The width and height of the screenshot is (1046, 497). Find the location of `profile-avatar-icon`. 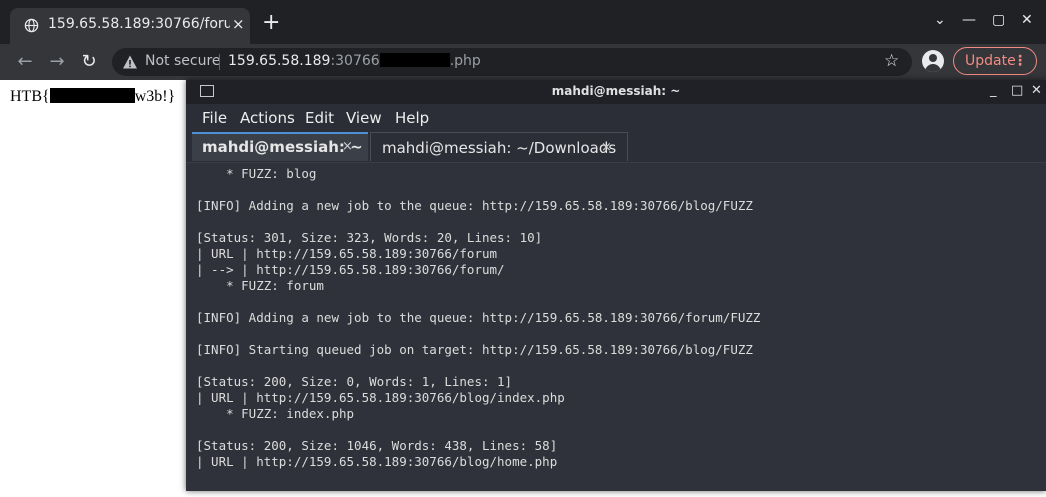

profile-avatar-icon is located at coordinates (933, 61).